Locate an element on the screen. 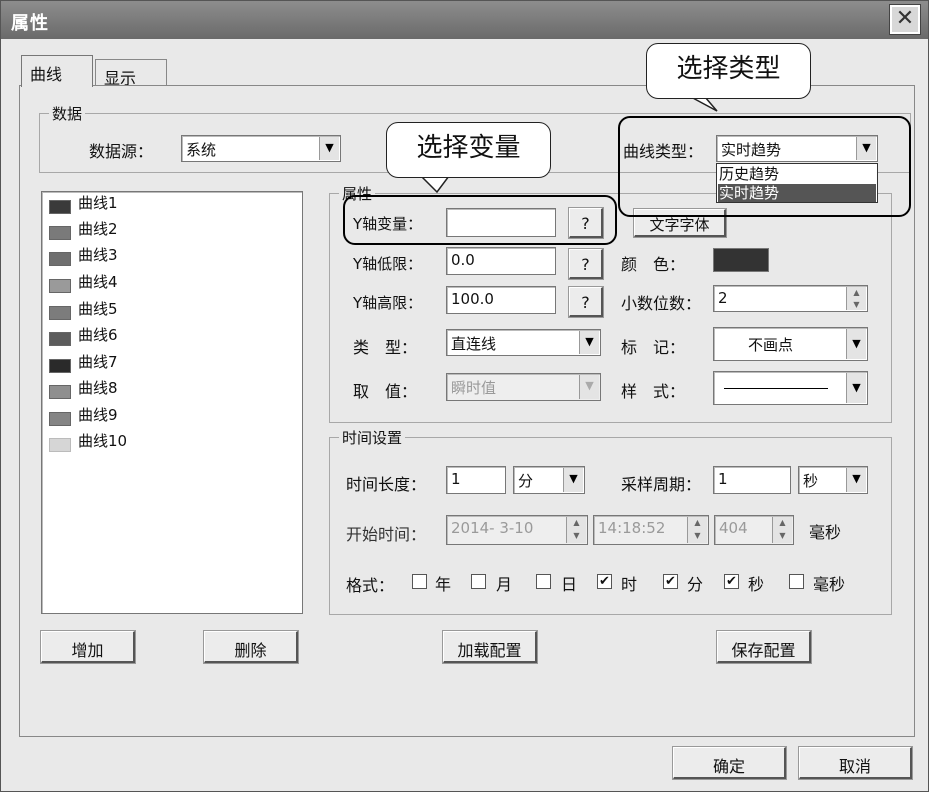 This screenshot has height=793, width=929. decimal-value: 2 is located at coordinates (723, 298).